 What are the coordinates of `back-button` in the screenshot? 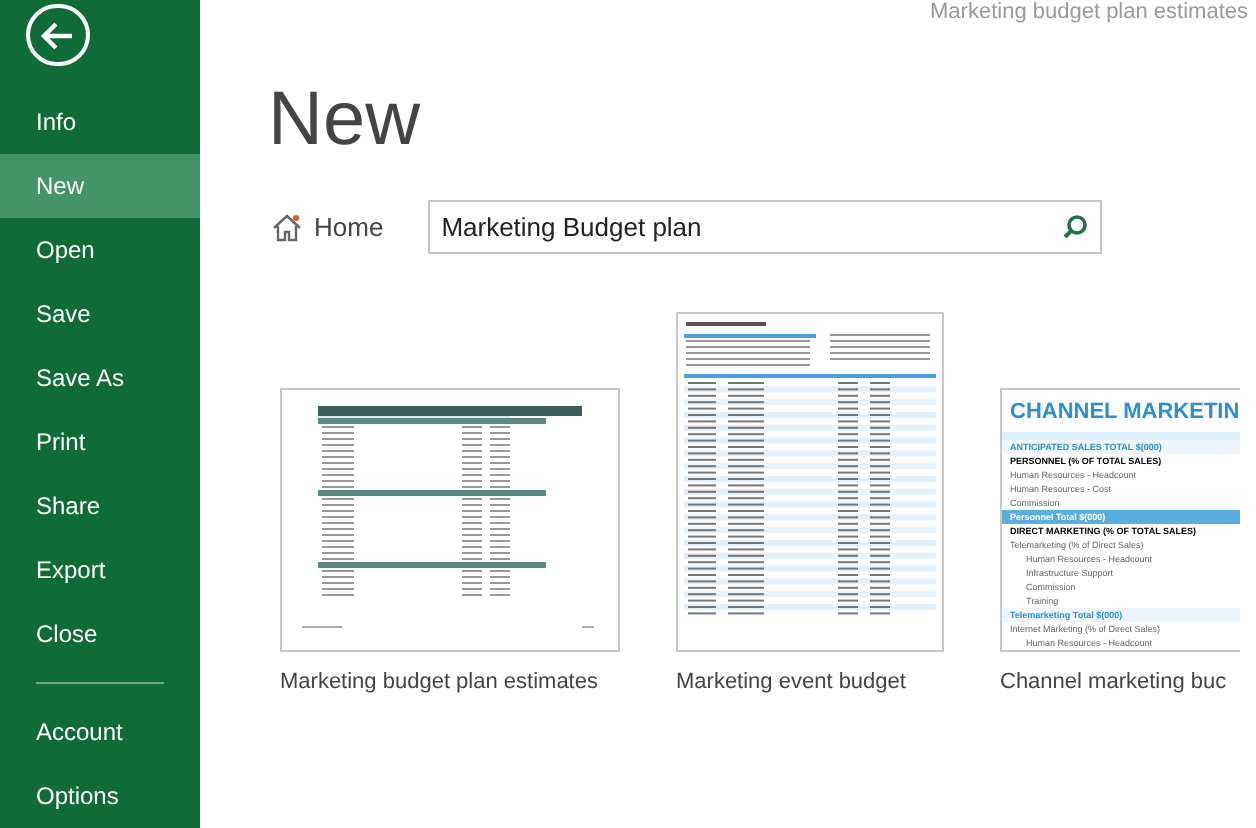 It's located at (58, 35).